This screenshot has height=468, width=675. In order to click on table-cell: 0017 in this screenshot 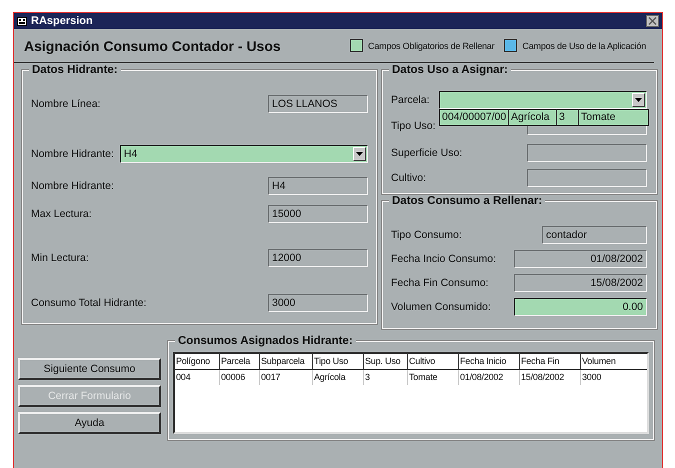, I will do `click(286, 377)`.